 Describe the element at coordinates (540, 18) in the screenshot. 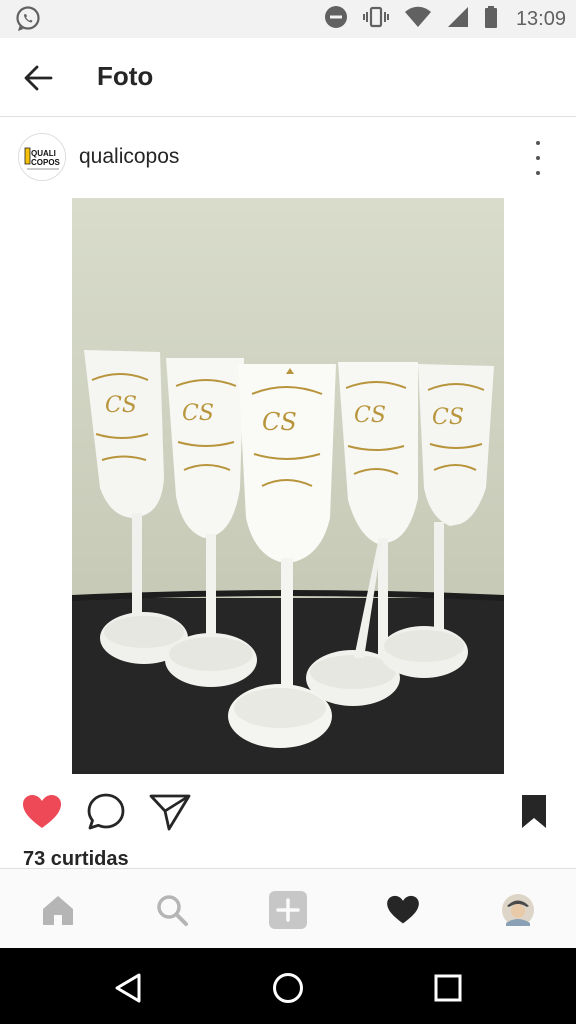

I see `status-time: 13:09` at that location.